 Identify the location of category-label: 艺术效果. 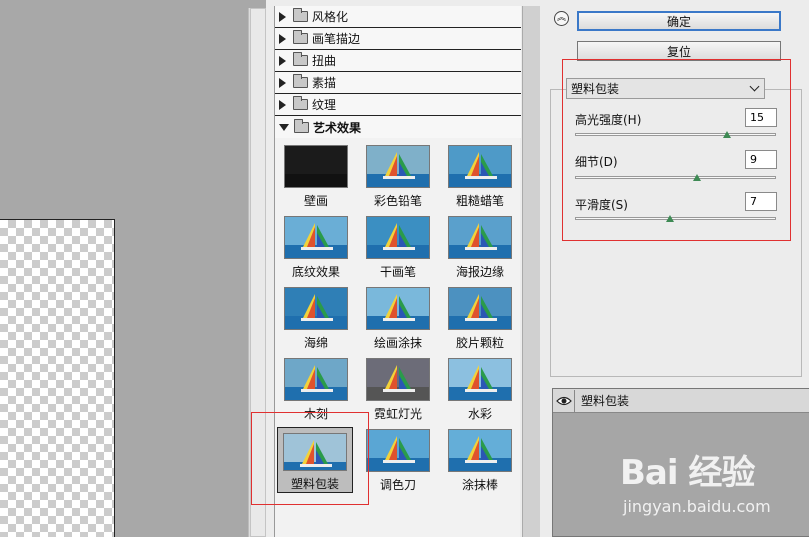
(337, 127).